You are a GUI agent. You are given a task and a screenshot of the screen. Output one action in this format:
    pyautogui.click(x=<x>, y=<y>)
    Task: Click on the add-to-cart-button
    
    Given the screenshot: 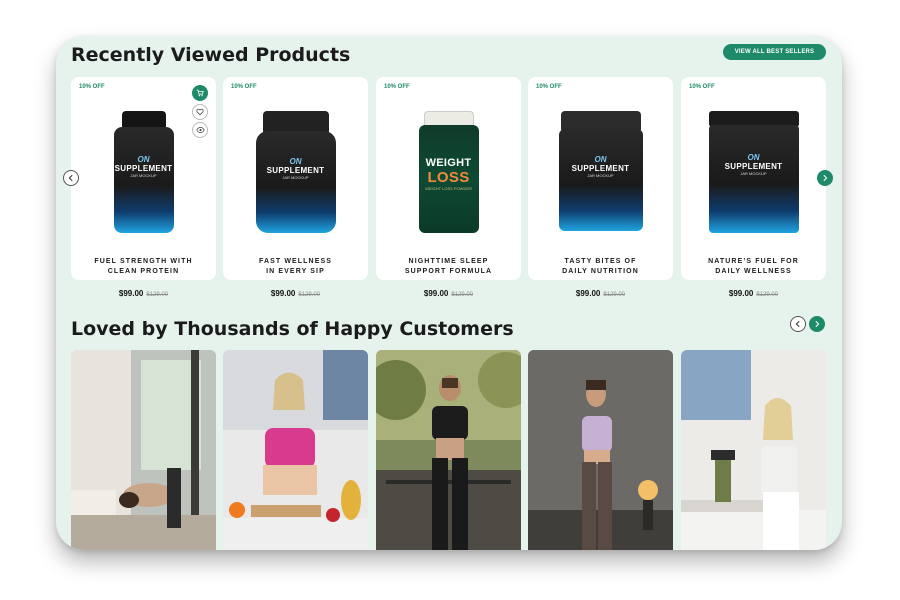 What is the action you would take?
    pyautogui.click(x=200, y=93)
    